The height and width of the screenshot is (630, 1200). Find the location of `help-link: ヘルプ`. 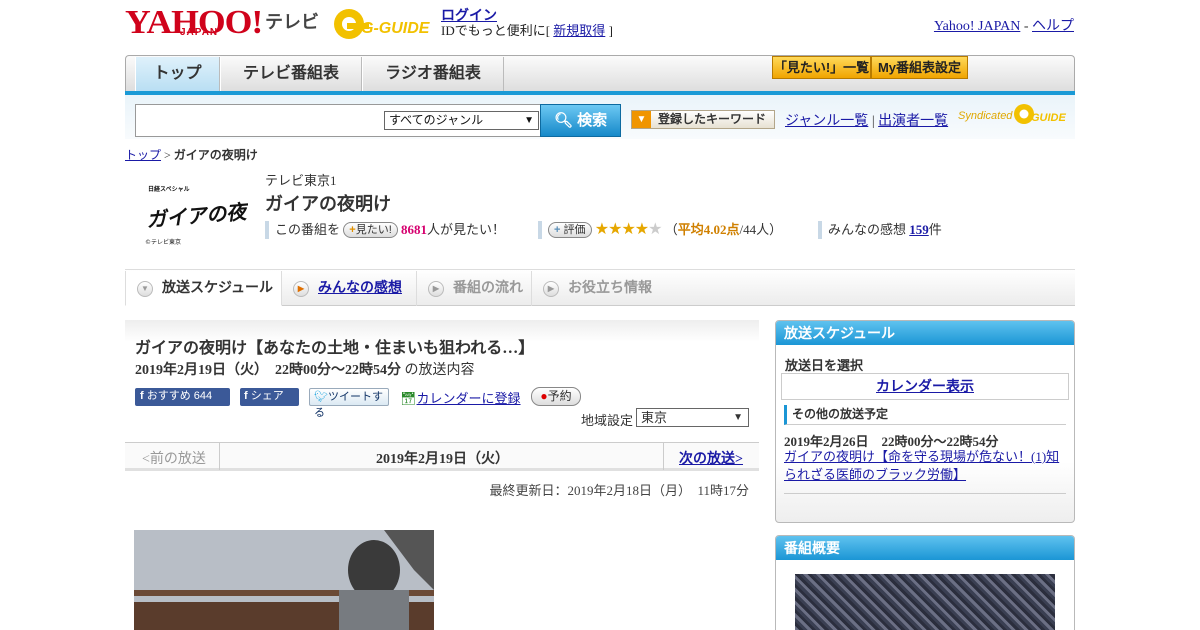

help-link: ヘルプ is located at coordinates (1053, 26).